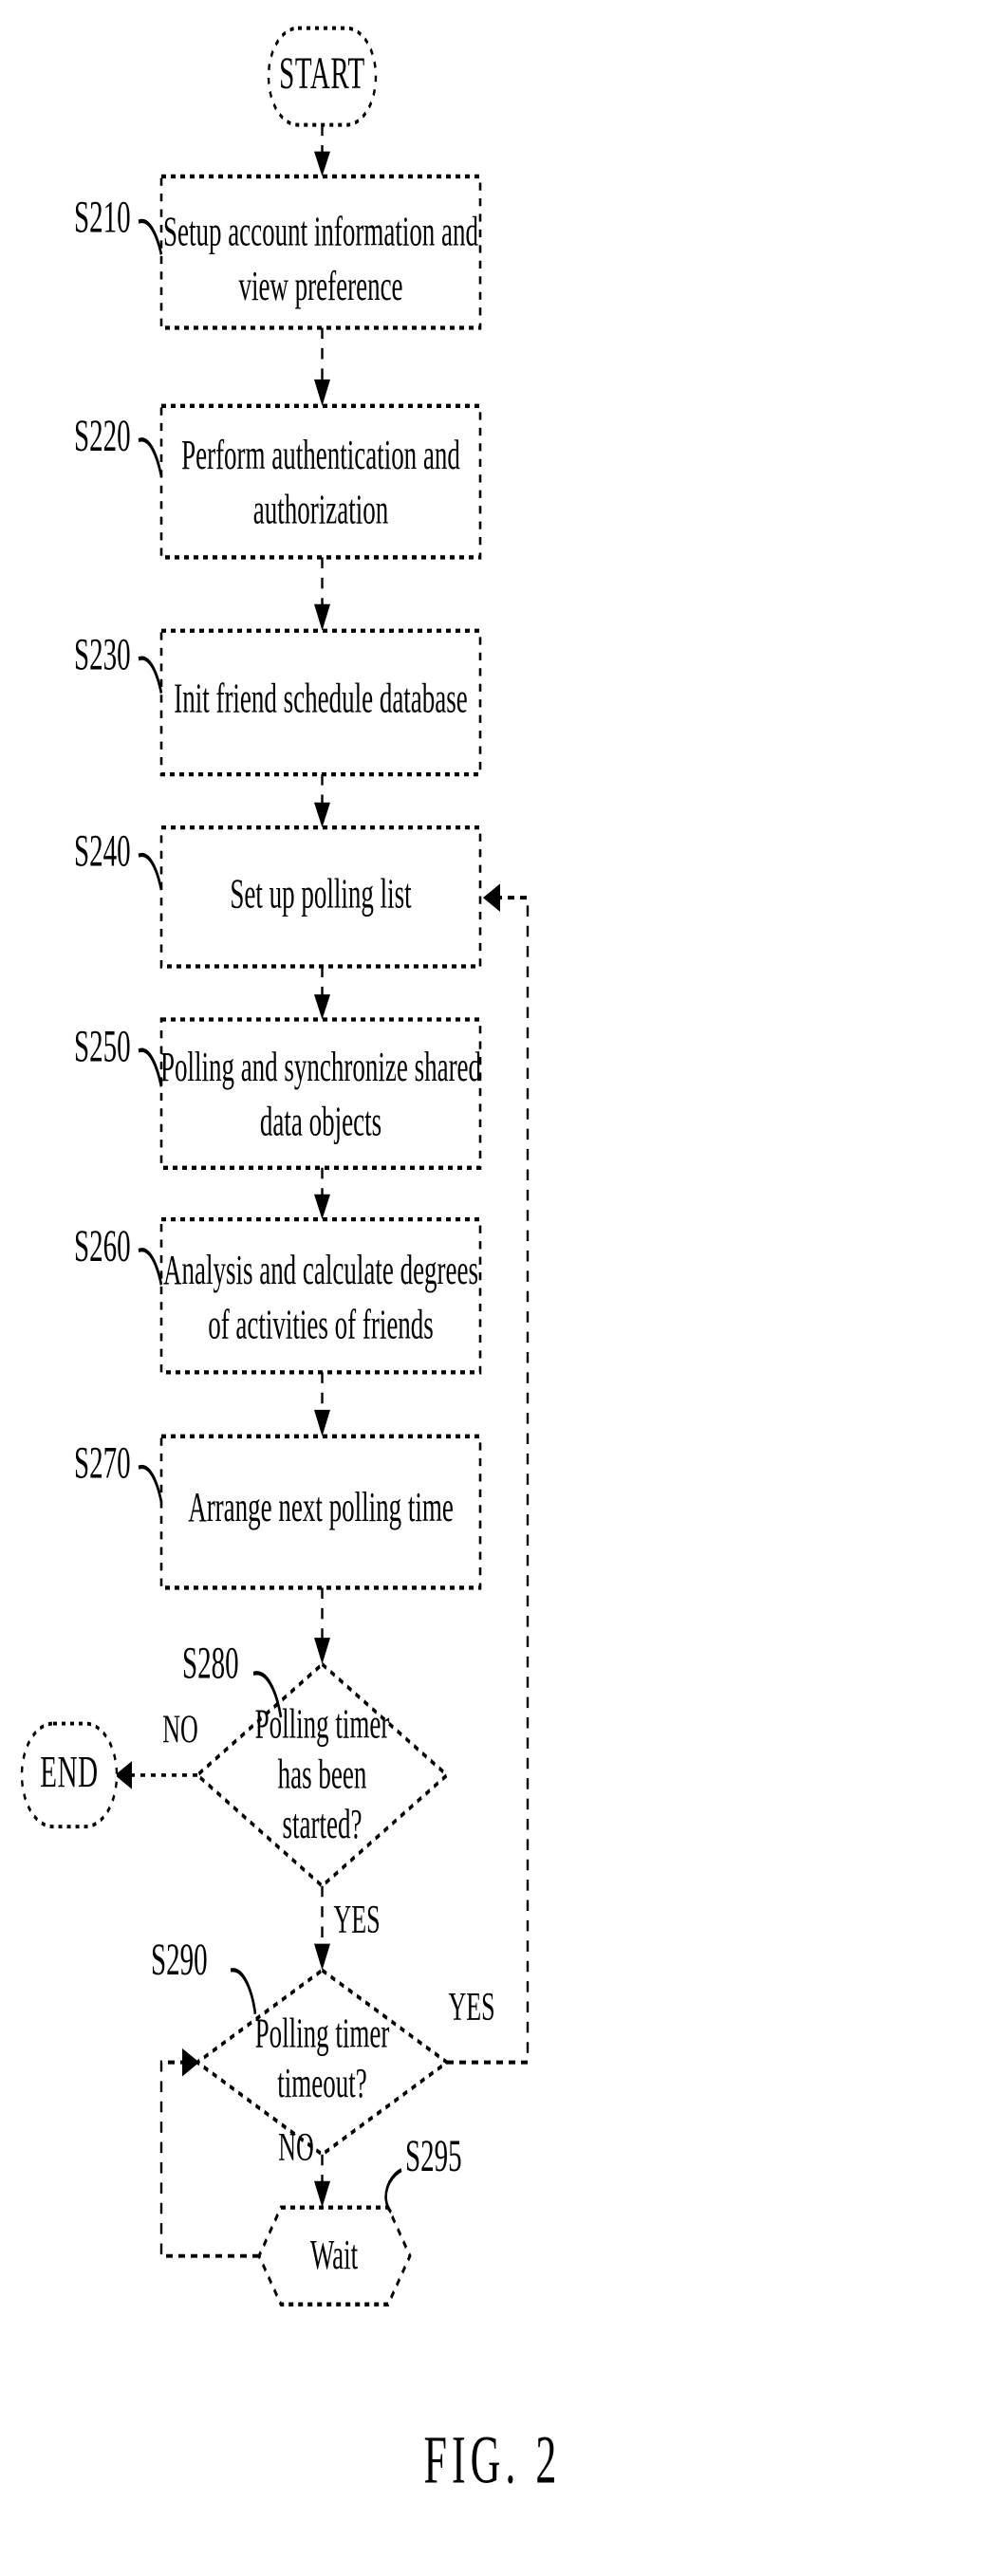 This screenshot has height=2576, width=986. What do you see at coordinates (322, 594) in the screenshot?
I see `arrow-s220-to-s230` at bounding box center [322, 594].